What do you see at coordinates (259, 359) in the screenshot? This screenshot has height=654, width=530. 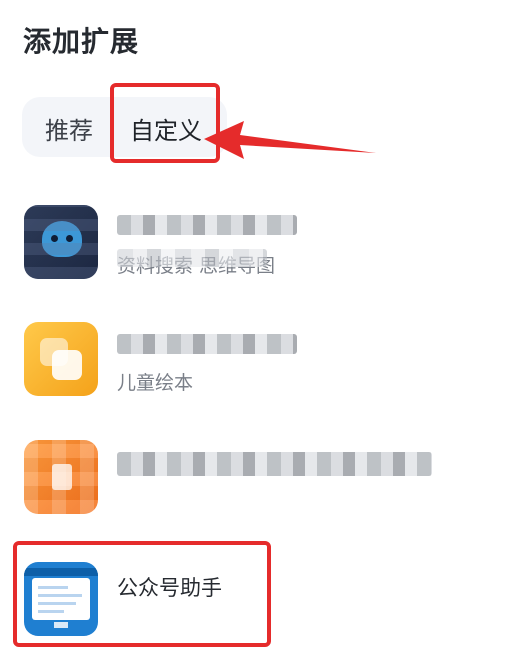 I see `extension-item-2: 儿童绘本` at bounding box center [259, 359].